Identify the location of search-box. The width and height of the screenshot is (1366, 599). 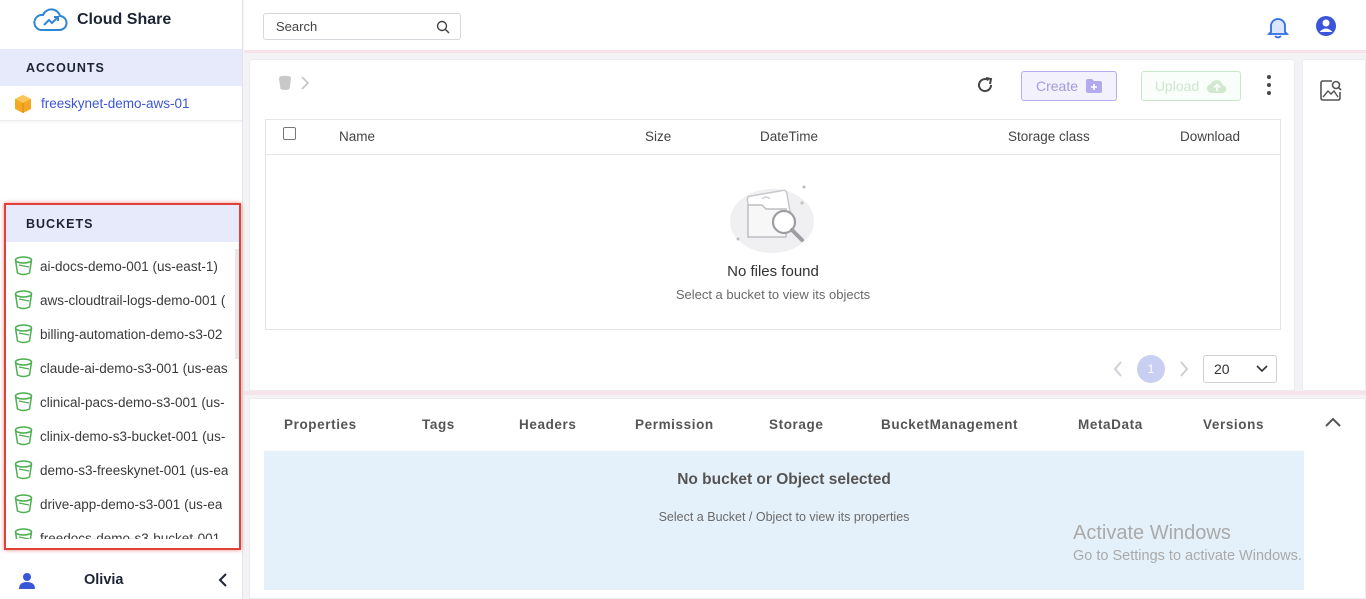
(362, 26).